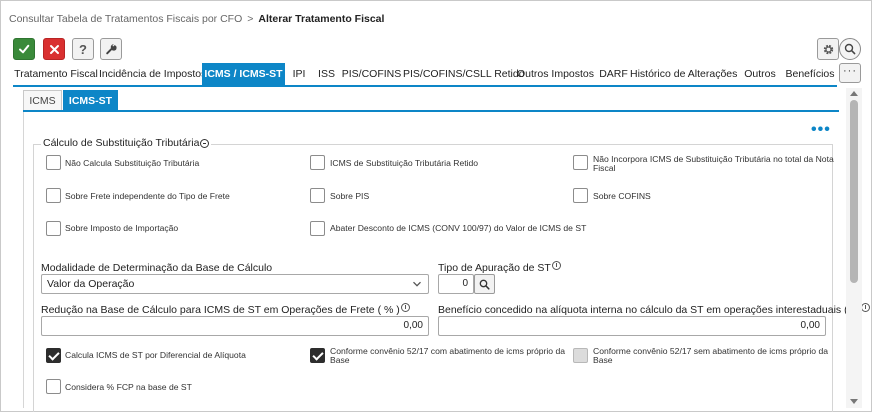 The width and height of the screenshot is (872, 412). I want to click on tools-button, so click(111, 49).